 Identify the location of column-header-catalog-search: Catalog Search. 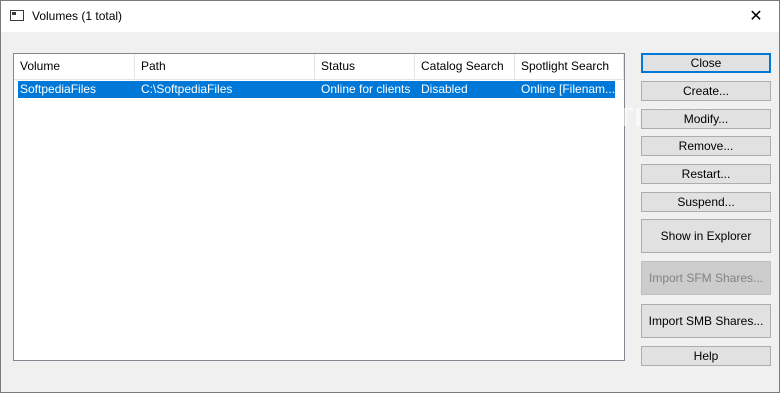
(465, 66).